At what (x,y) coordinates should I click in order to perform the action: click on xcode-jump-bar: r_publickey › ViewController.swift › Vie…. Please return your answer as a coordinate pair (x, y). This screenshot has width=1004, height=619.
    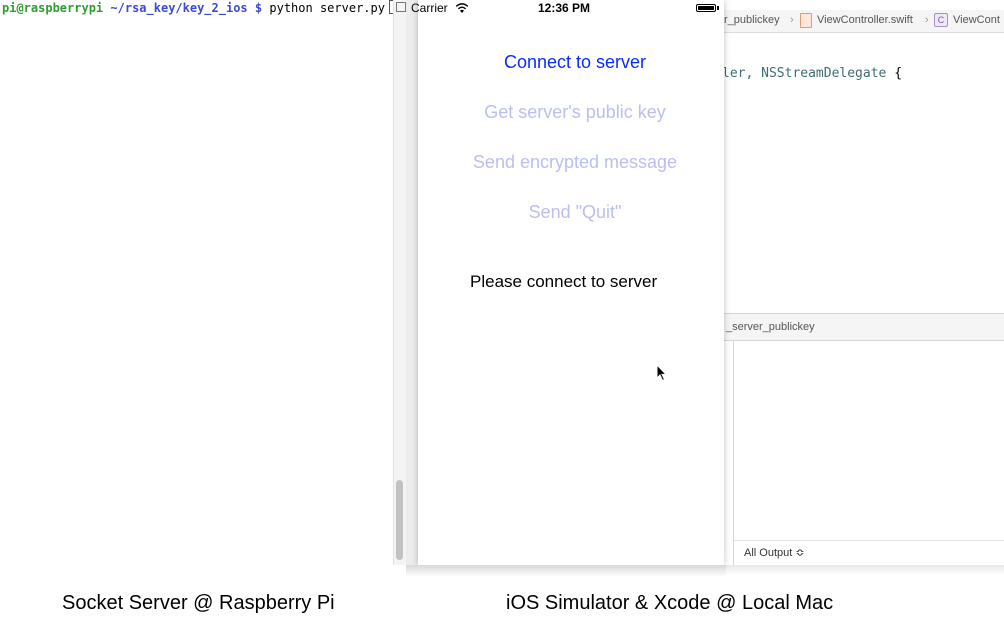
    Looking at the image, I should click on (862, 21).